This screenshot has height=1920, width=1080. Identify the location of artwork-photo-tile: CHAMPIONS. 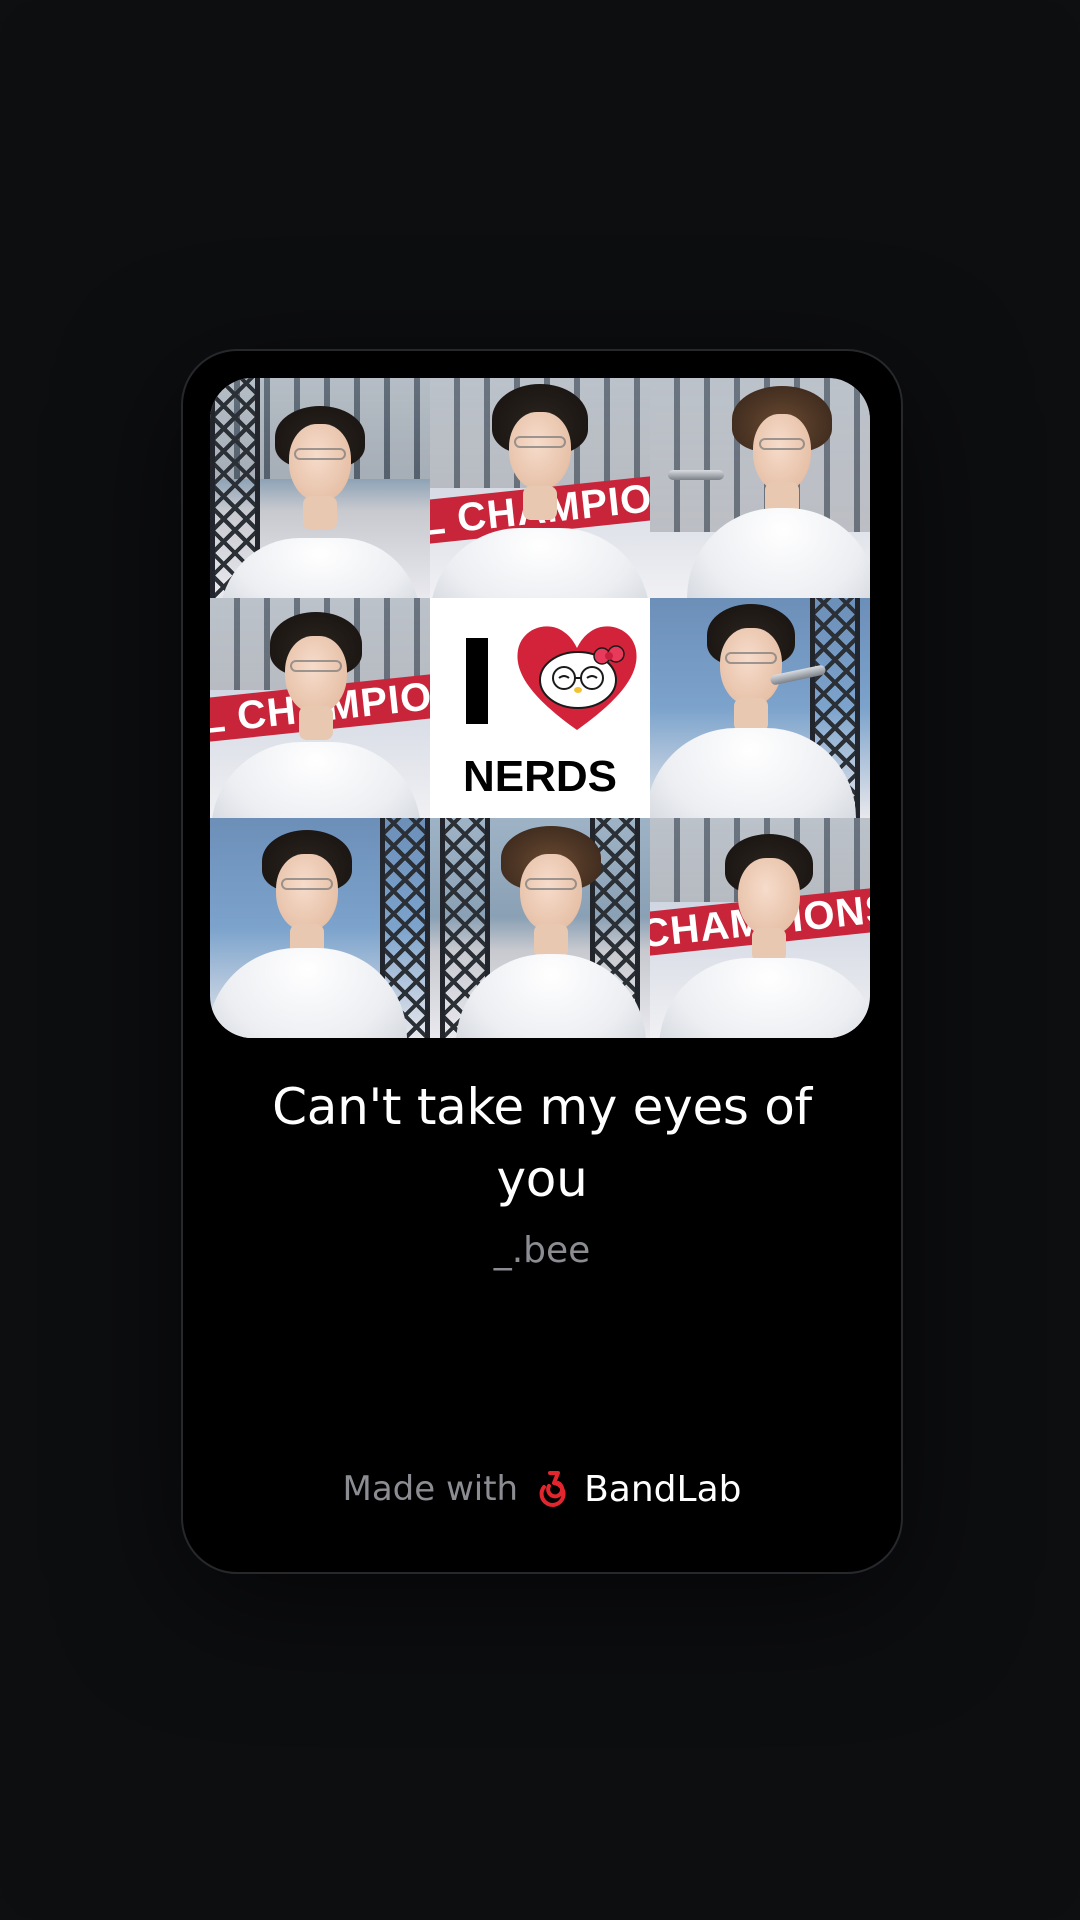
(760, 928).